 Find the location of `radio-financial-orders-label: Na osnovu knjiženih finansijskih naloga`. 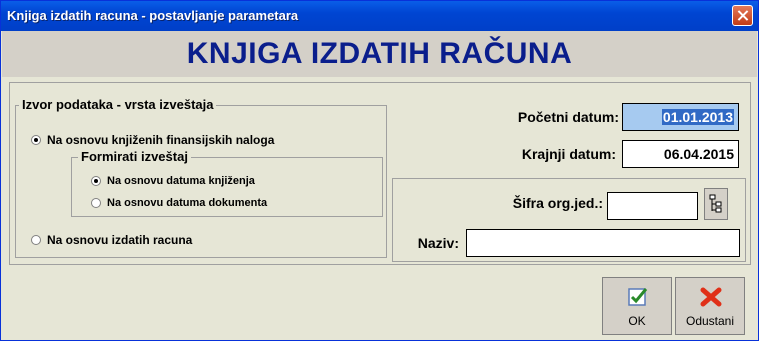

radio-financial-orders-label: Na osnovu knjiženih finansijskih naloga is located at coordinates (161, 140).